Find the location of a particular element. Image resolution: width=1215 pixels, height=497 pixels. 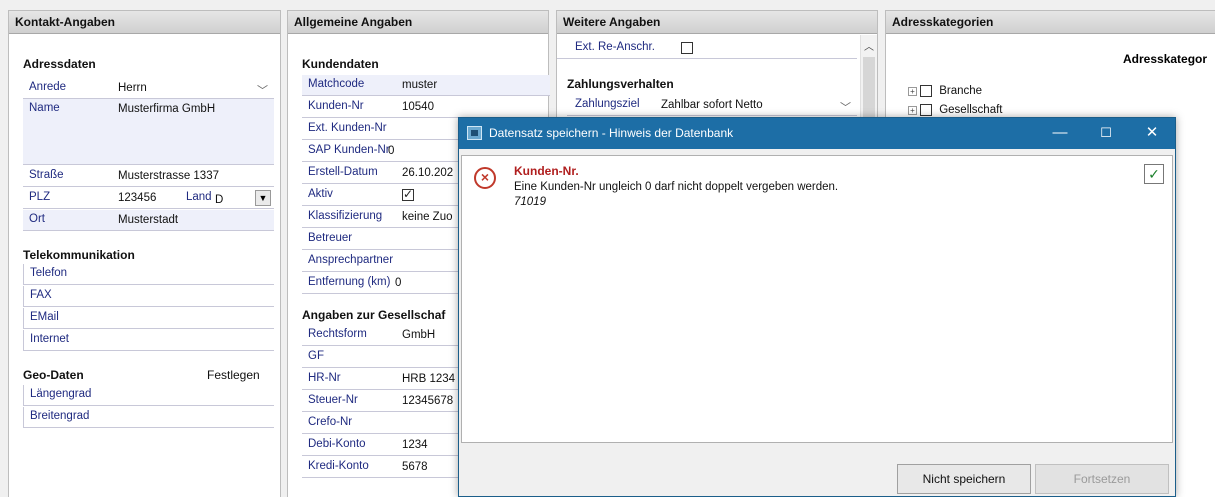

strasse-row: Straße Musterstrasse 1337 is located at coordinates (148, 176).